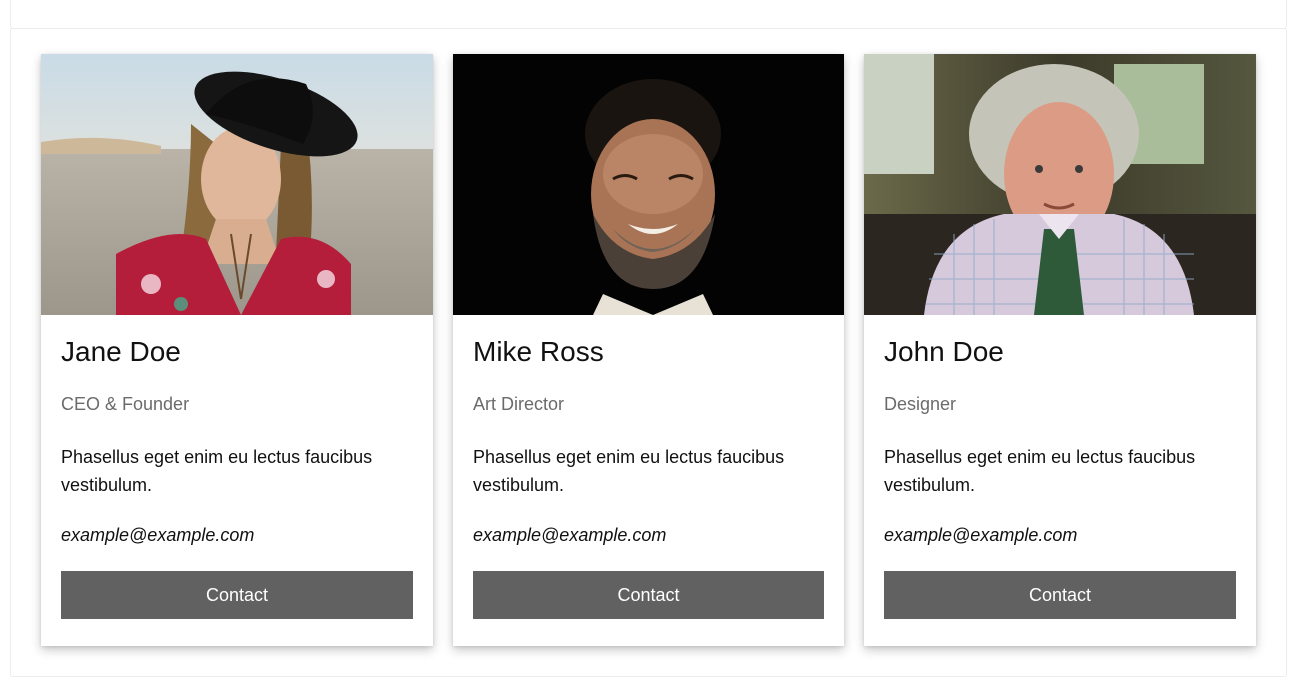 The height and width of the screenshot is (691, 1311). What do you see at coordinates (121, 351) in the screenshot?
I see `member-name: Jane Doe` at bounding box center [121, 351].